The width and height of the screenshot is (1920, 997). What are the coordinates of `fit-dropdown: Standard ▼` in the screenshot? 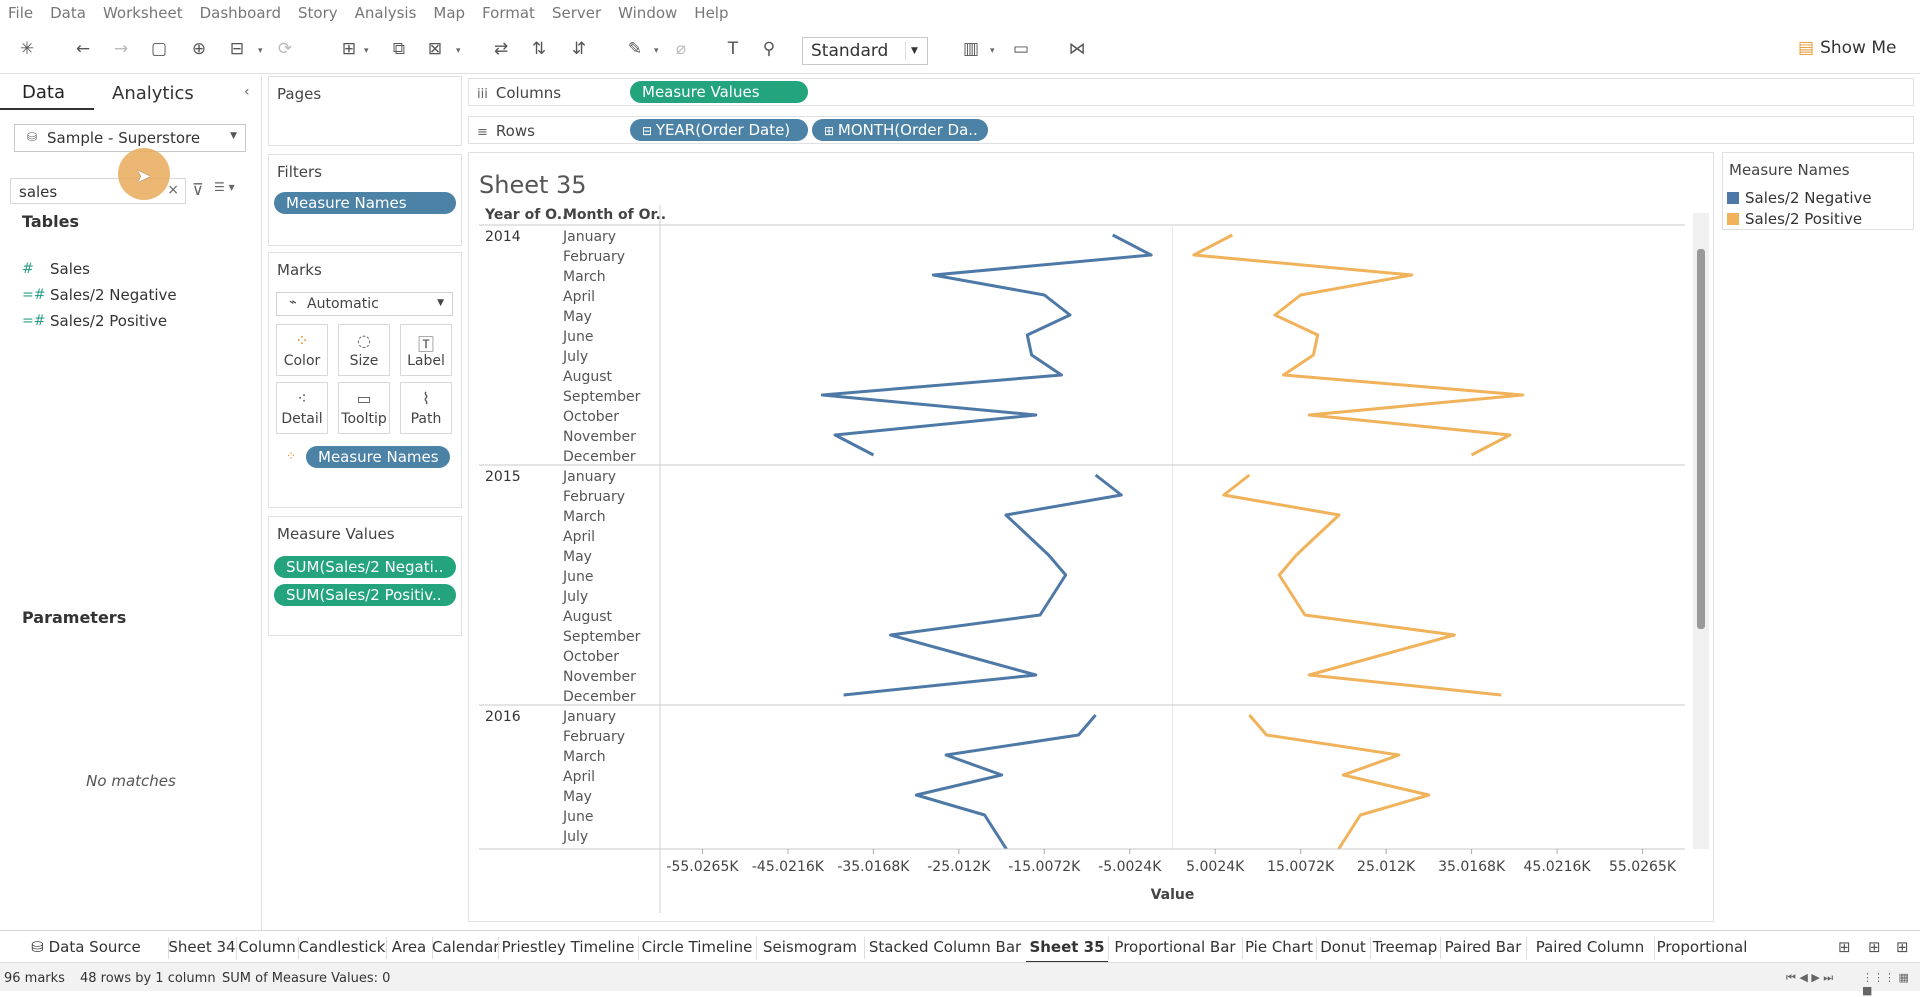 It's located at (865, 51).